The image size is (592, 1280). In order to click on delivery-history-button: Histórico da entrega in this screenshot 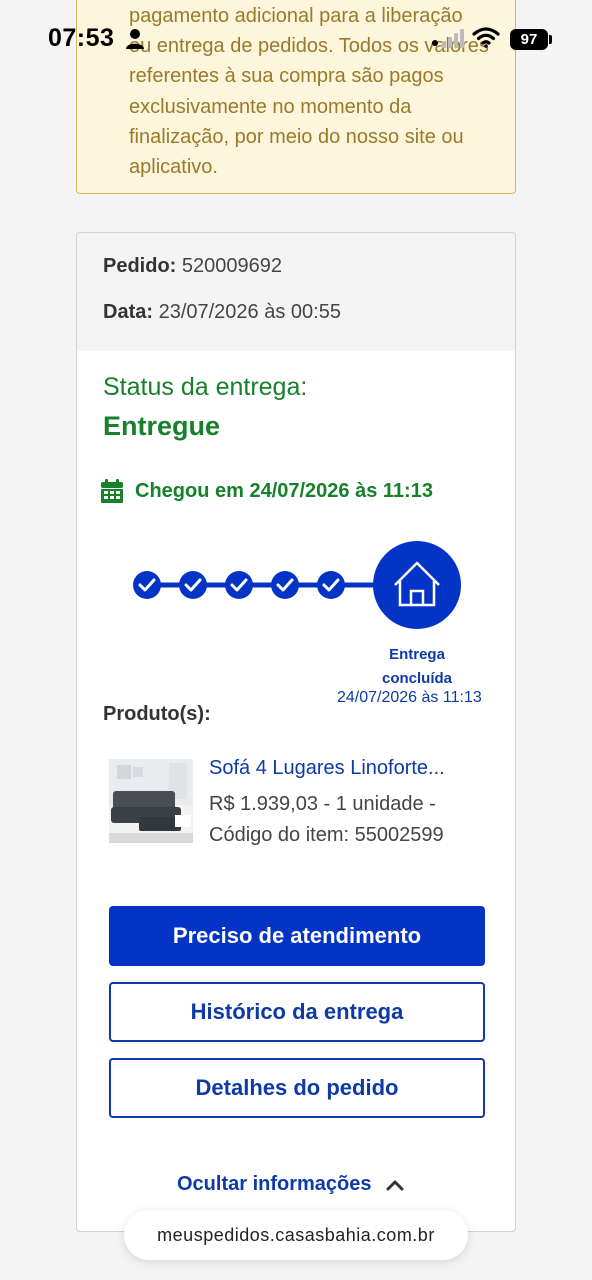, I will do `click(297, 1012)`.